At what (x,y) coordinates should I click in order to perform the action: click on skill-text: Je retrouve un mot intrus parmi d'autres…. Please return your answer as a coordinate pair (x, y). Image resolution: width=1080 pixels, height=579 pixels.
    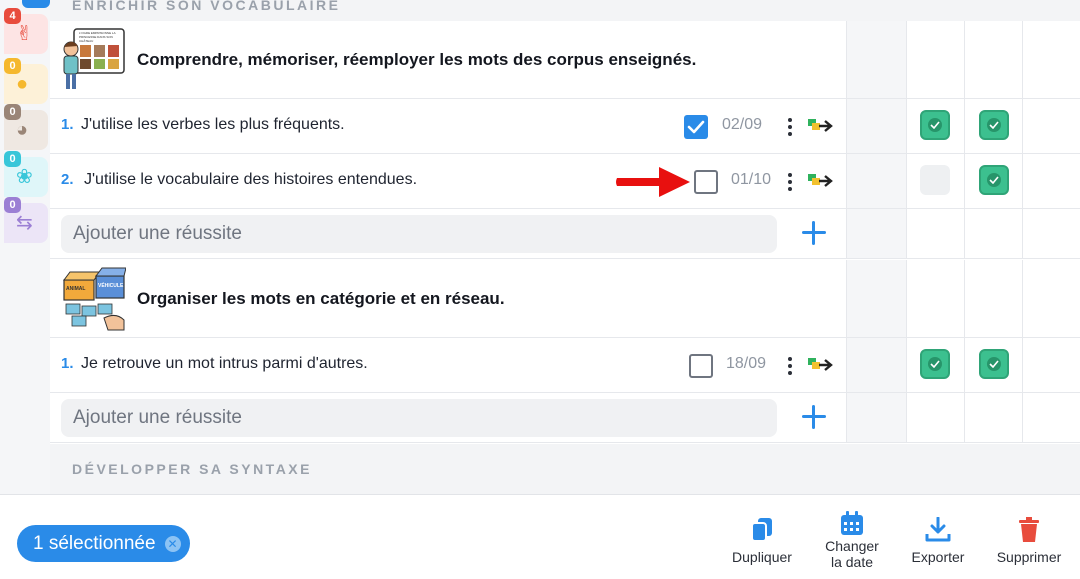
    Looking at the image, I should click on (224, 363).